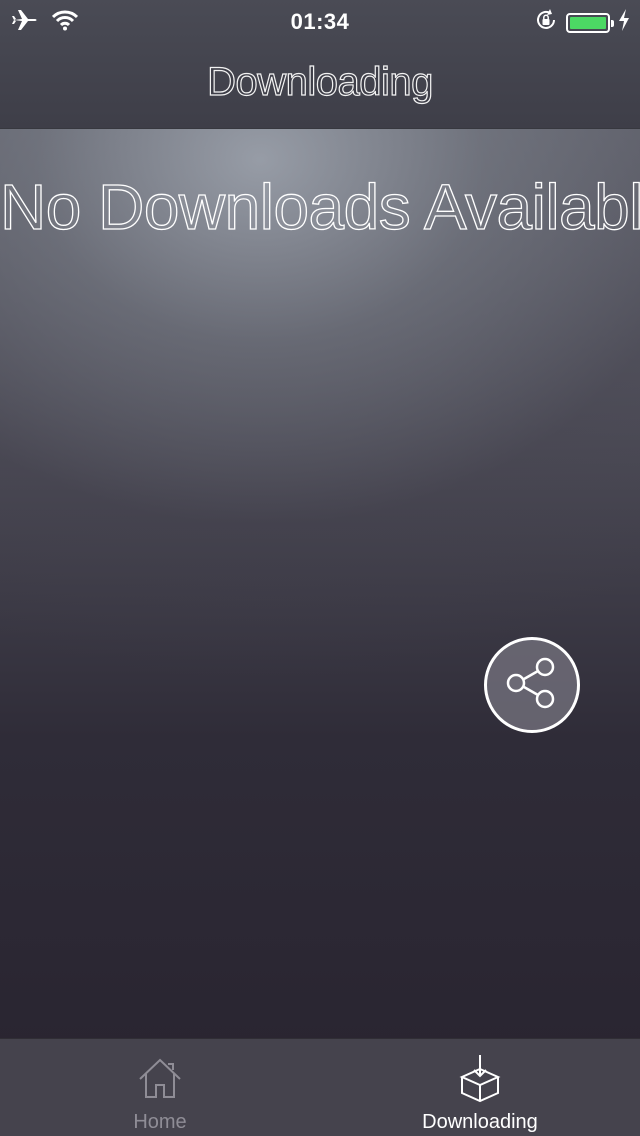 The height and width of the screenshot is (1136, 640). I want to click on charging-bolt-icon, so click(624, 22).